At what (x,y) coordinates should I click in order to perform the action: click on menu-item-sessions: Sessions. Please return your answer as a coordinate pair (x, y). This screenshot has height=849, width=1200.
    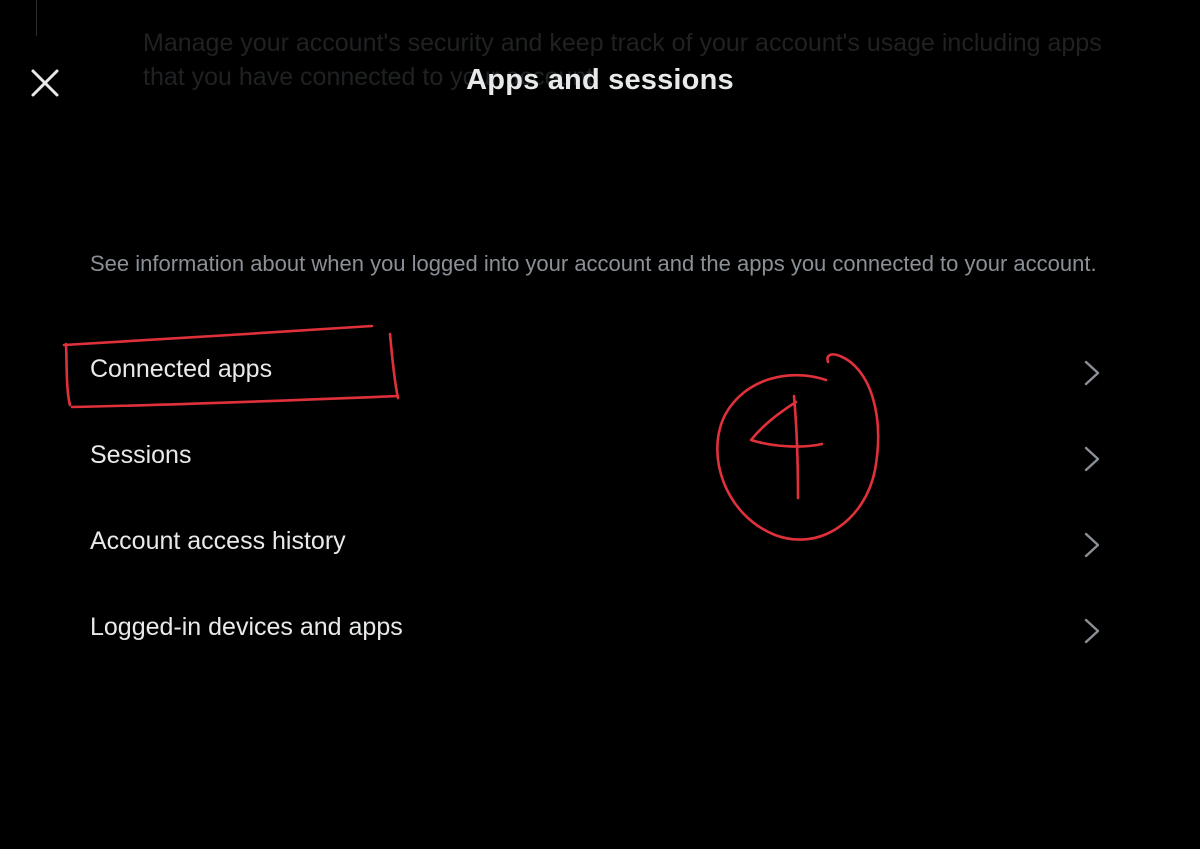
    Looking at the image, I should click on (600, 457).